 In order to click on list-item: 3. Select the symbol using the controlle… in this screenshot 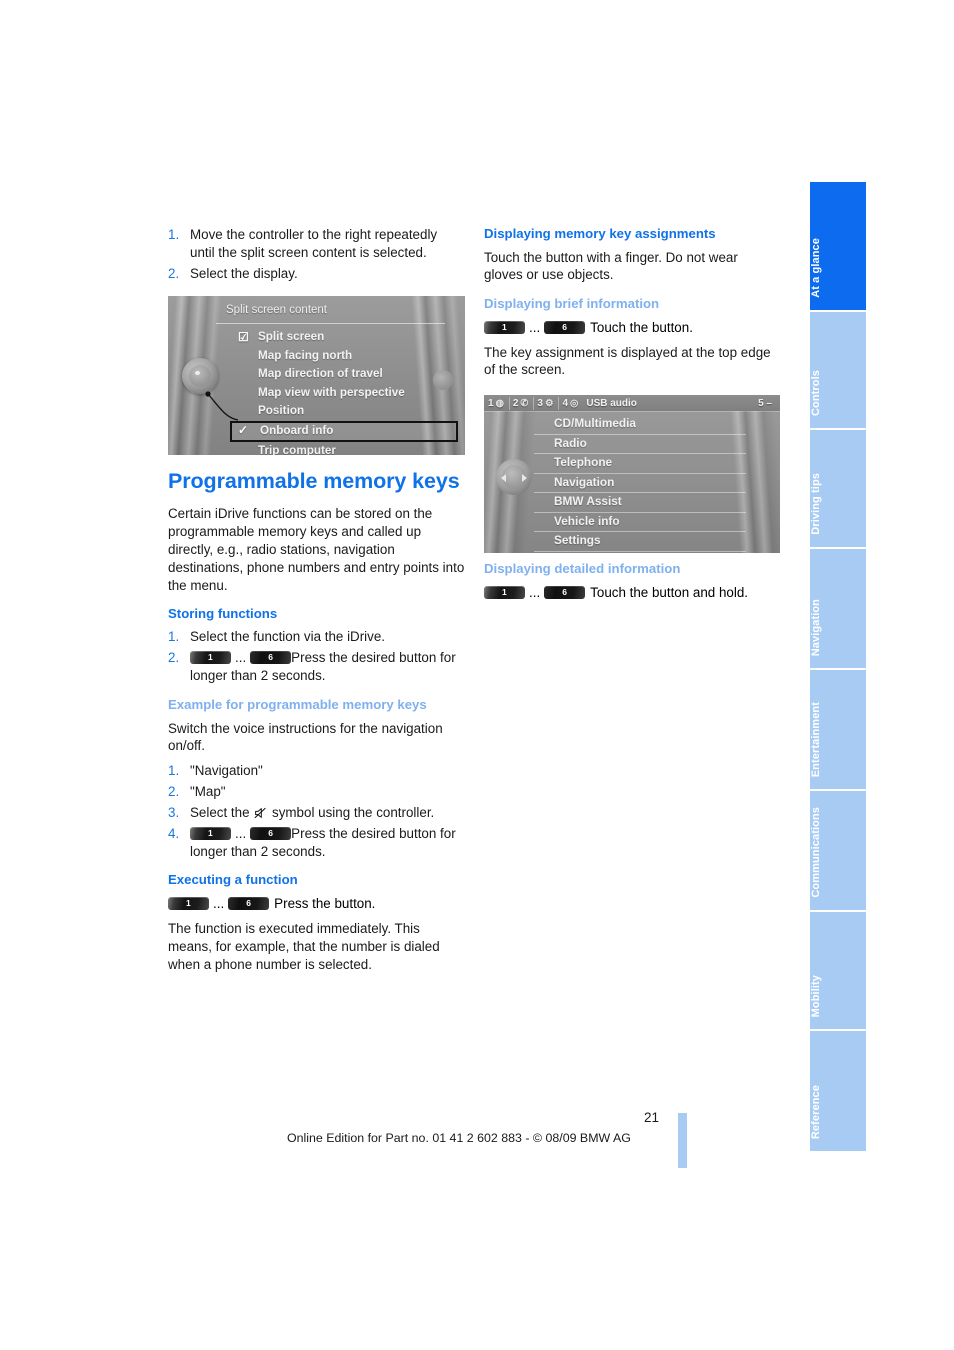, I will do `click(316, 813)`.